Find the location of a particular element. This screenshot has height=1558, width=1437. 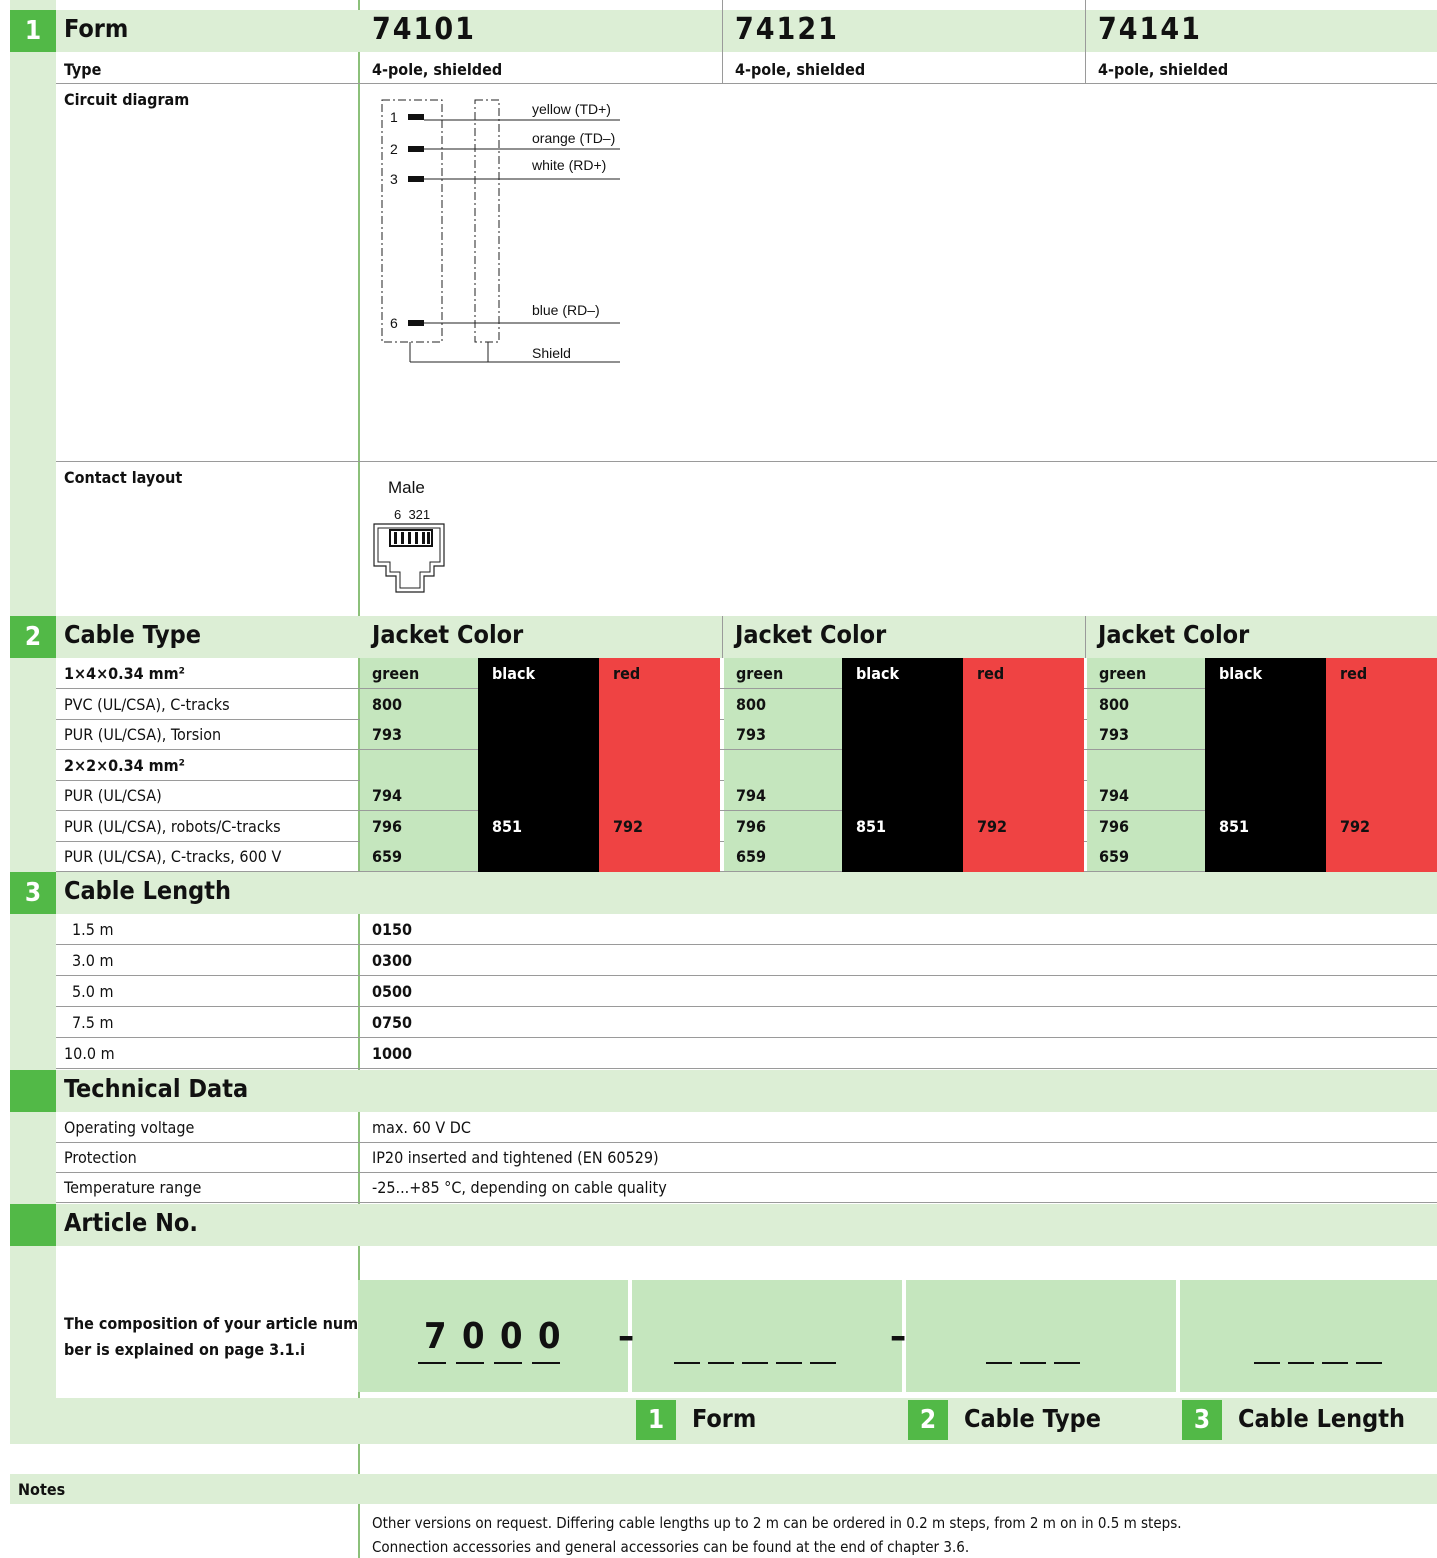

article-header-bar is located at coordinates (723, 1225).